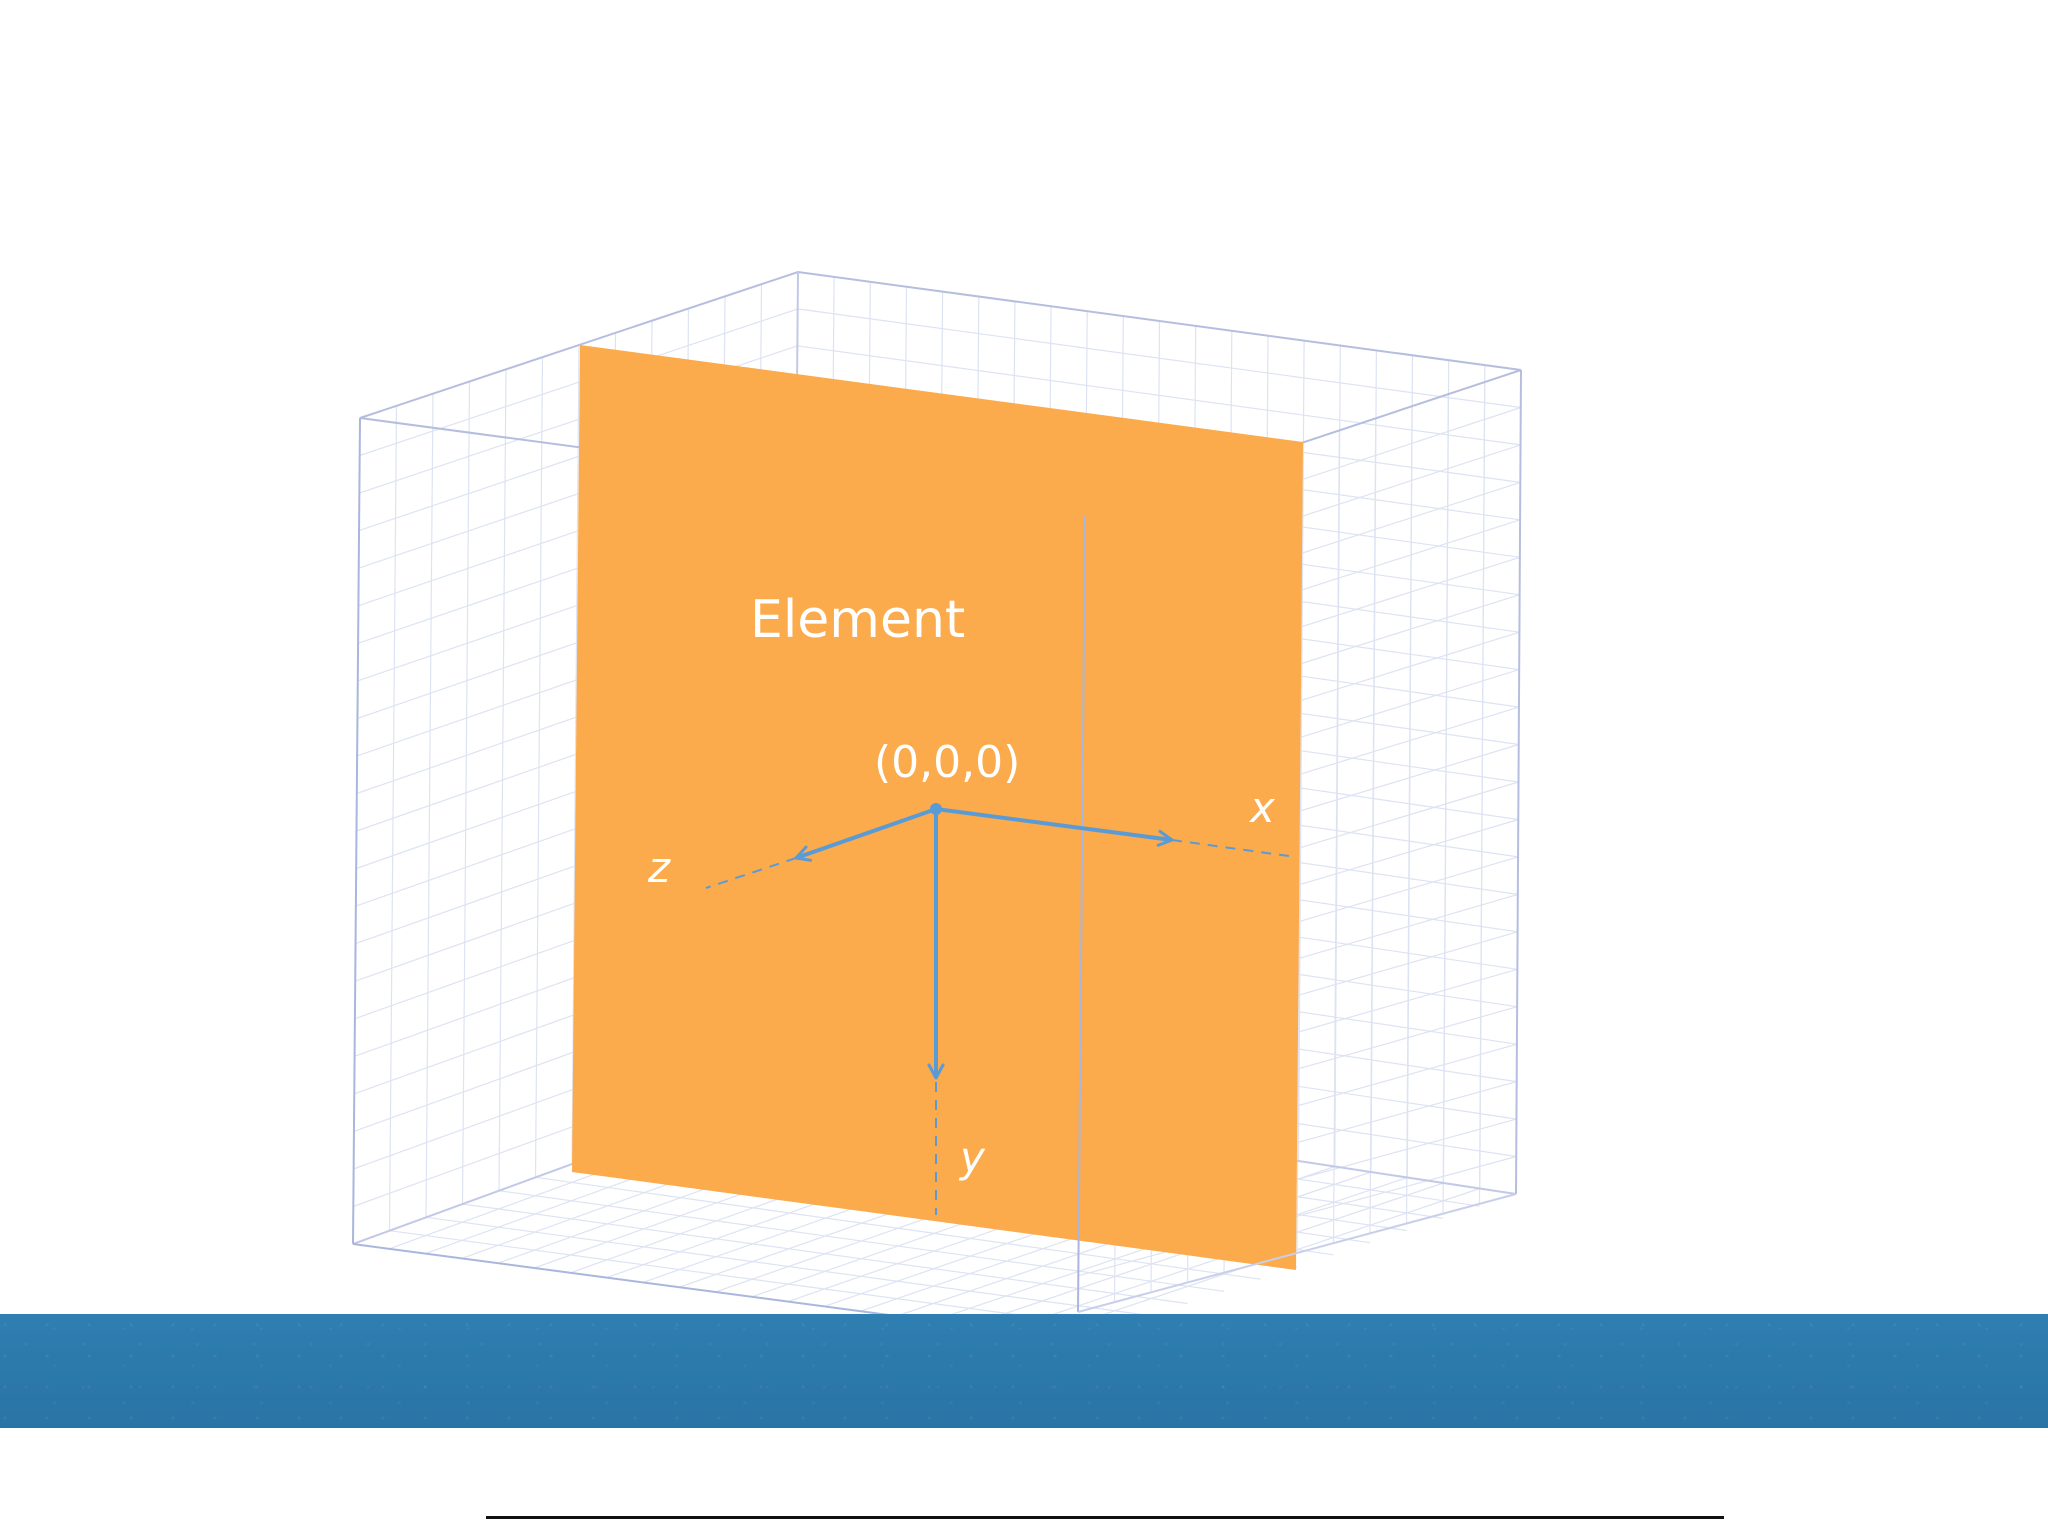 The image size is (2048, 1536). I want to click on banner-texture, so click(1024, 1371).